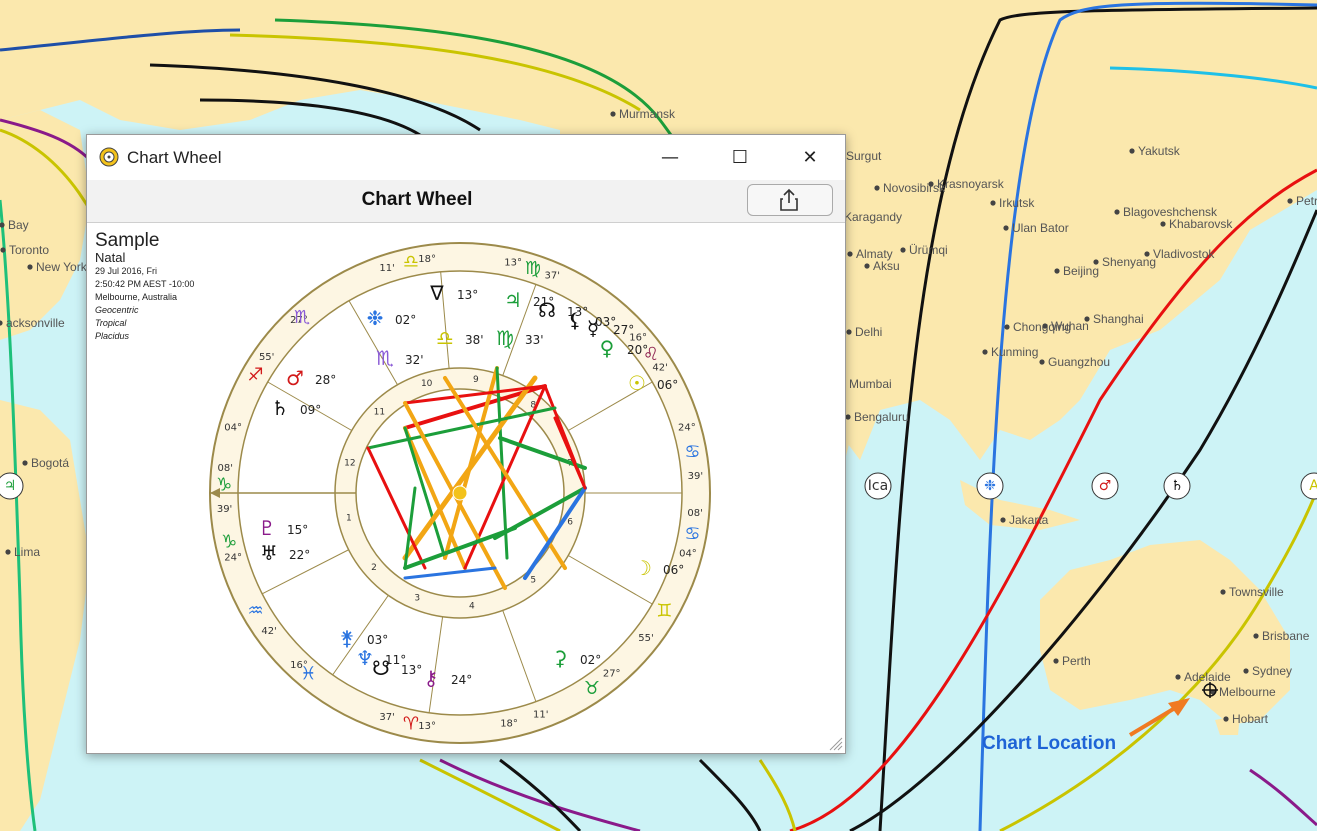  What do you see at coordinates (643, 568) in the screenshot?
I see `planet-glyph: ☽` at bounding box center [643, 568].